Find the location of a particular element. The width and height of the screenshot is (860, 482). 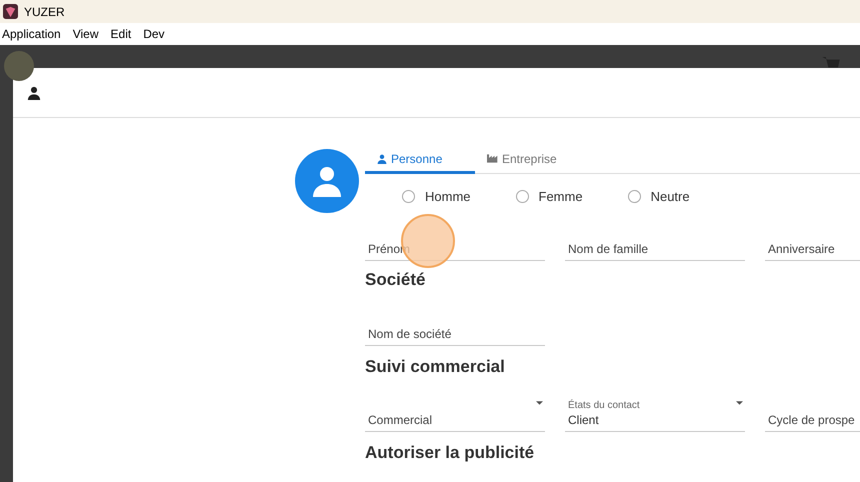

field-label: États du contact is located at coordinates (604, 406).